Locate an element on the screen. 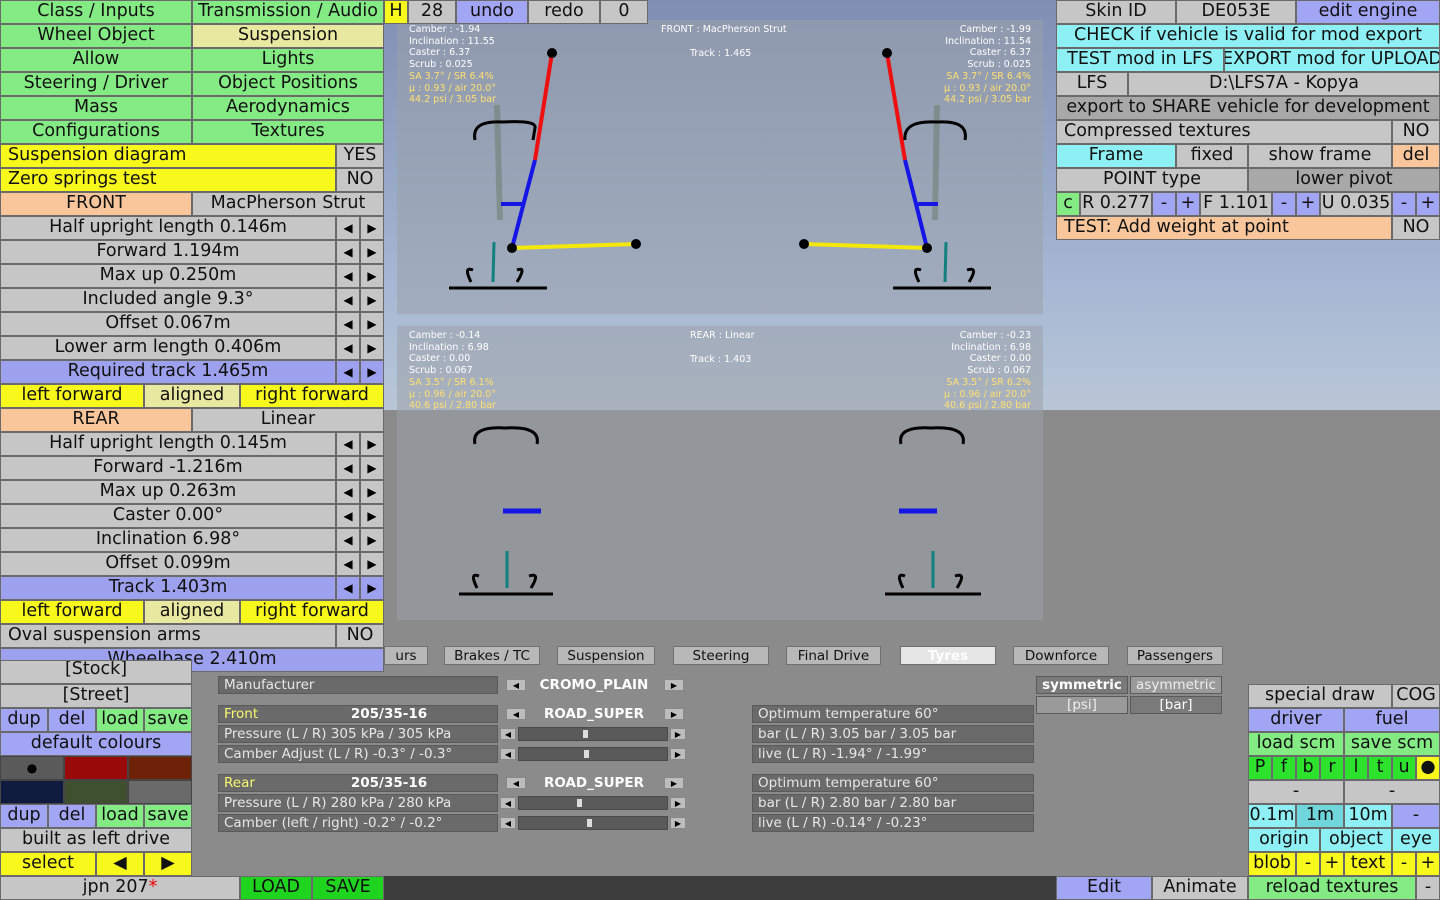  blob-plus-button: + is located at coordinates (1332, 864).